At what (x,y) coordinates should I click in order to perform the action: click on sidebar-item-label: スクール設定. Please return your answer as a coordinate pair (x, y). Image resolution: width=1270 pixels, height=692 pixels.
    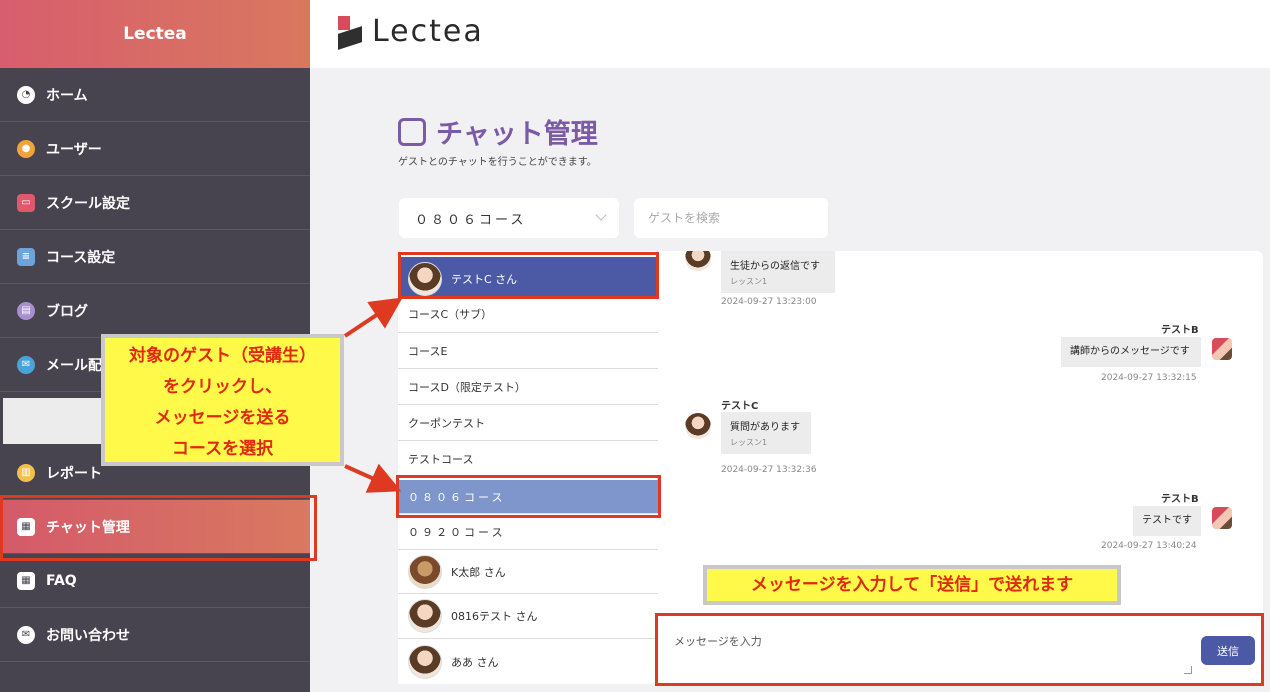
    Looking at the image, I should click on (88, 203).